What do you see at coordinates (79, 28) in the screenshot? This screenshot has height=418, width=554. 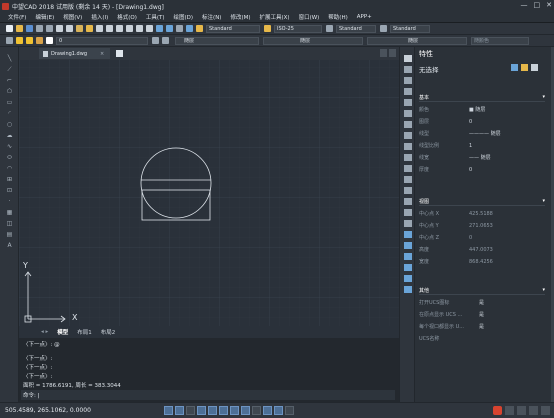 I see `paste-icon` at bounding box center [79, 28].